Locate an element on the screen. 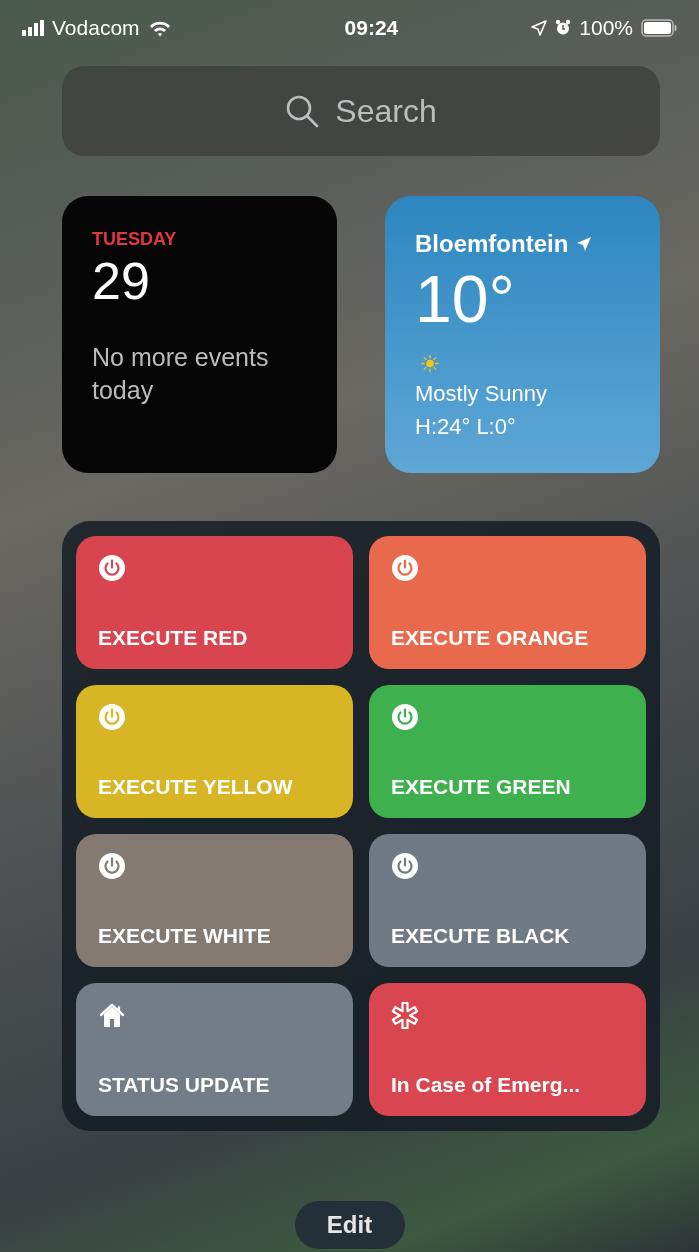 The image size is (699, 1252). alarm-clock-icon is located at coordinates (563, 28).